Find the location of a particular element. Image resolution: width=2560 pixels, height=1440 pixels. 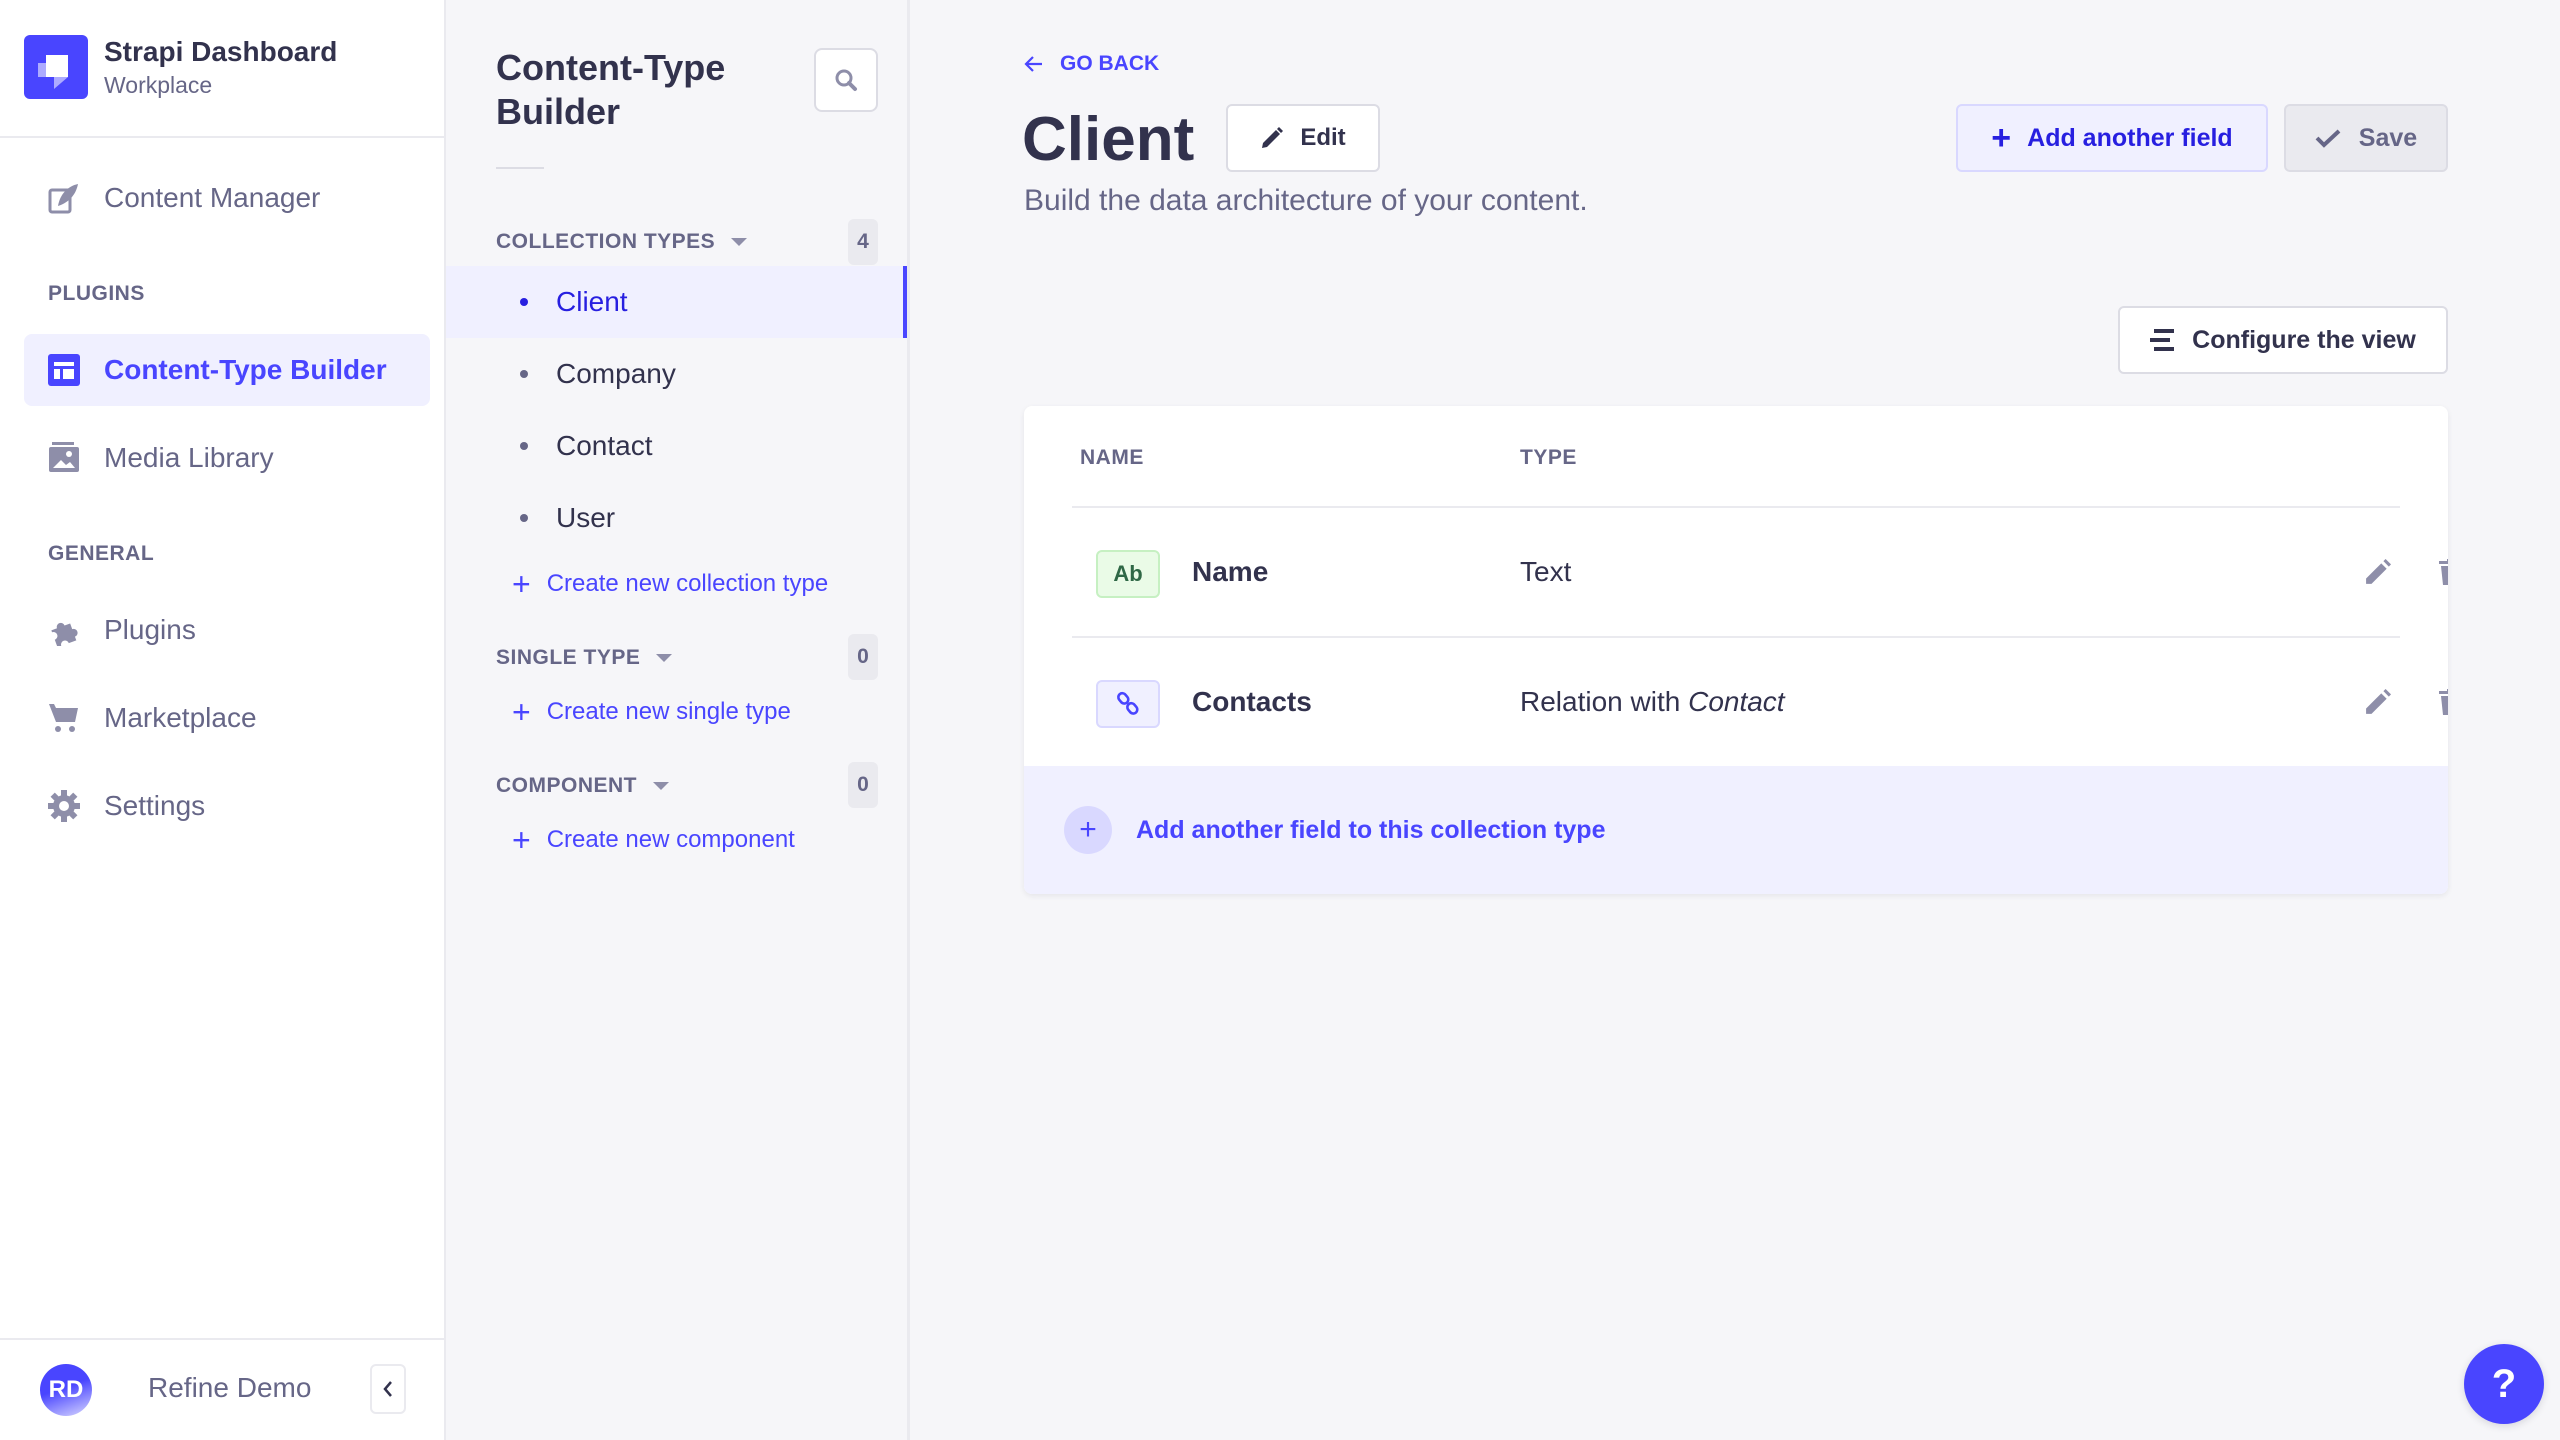

link-label: Create new single type is located at coordinates (668, 711).